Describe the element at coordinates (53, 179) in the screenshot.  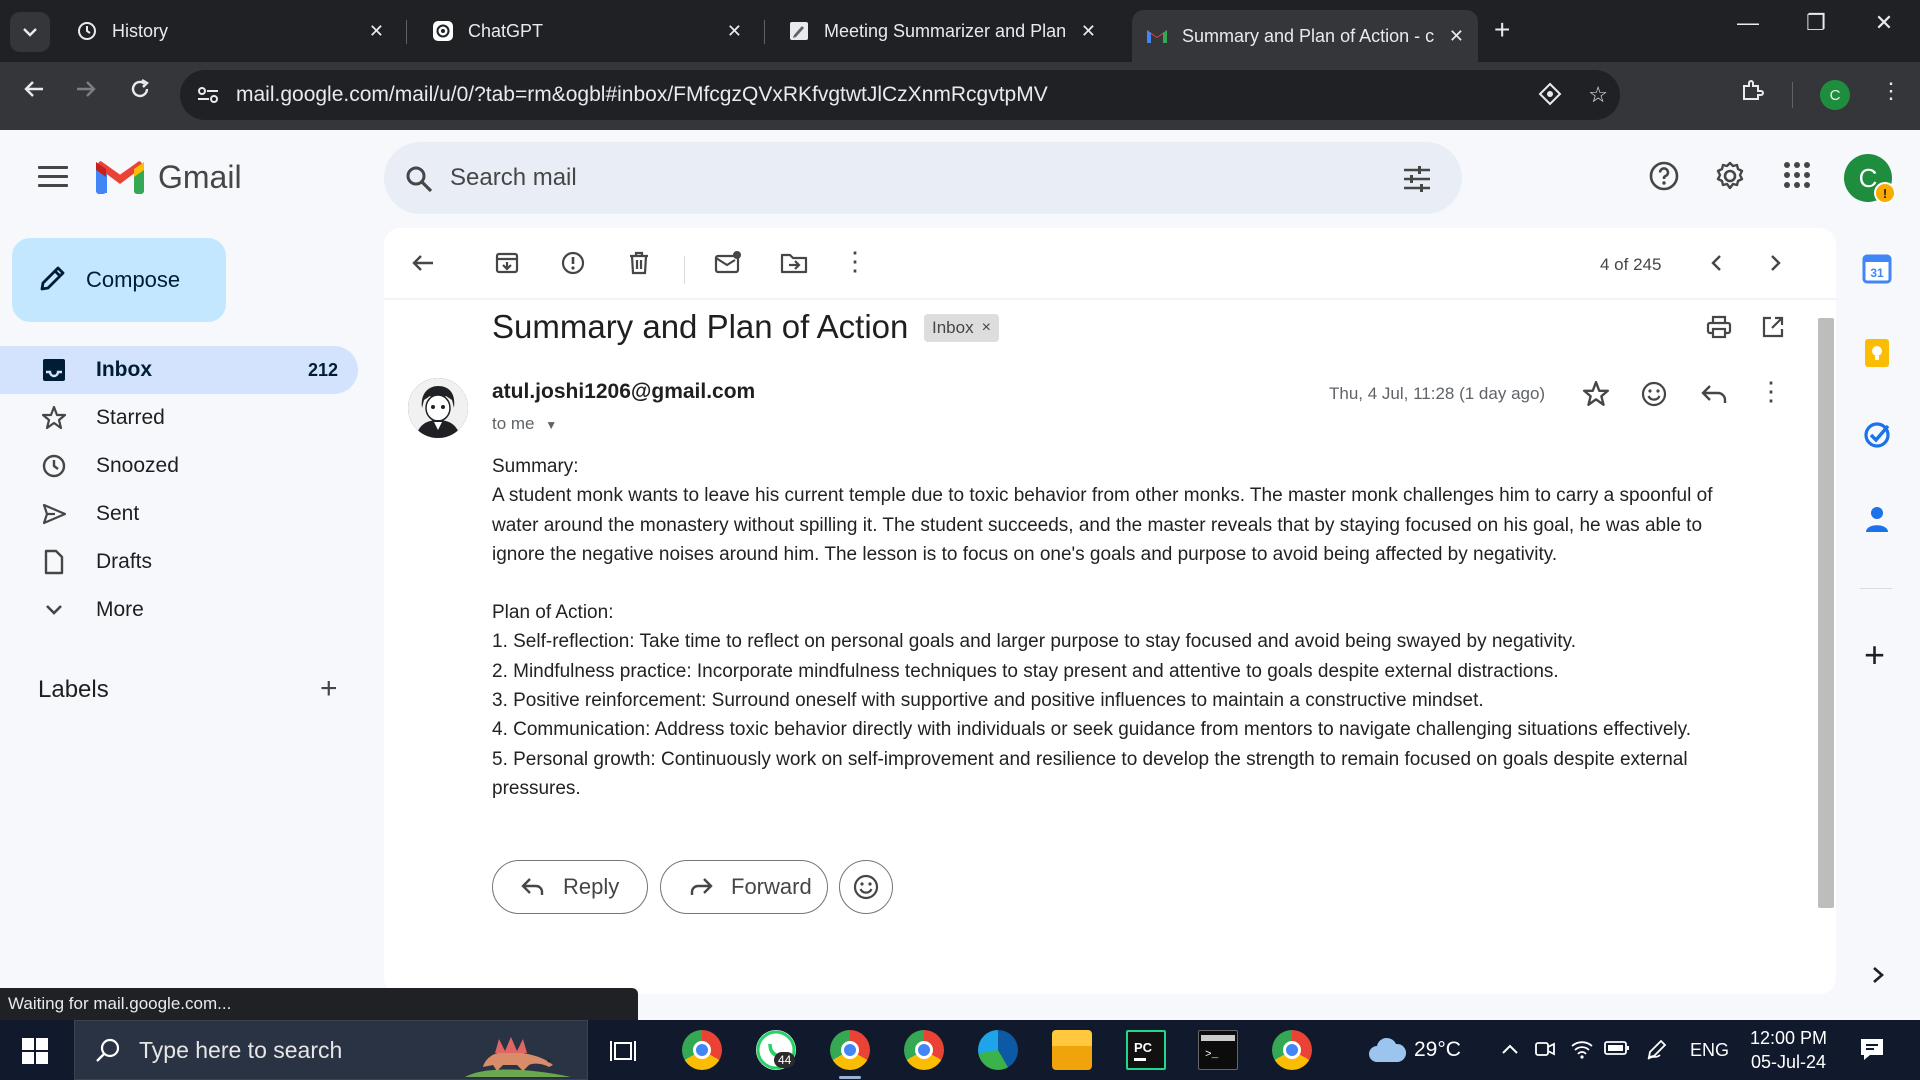
I see `main-menu-icon` at that location.